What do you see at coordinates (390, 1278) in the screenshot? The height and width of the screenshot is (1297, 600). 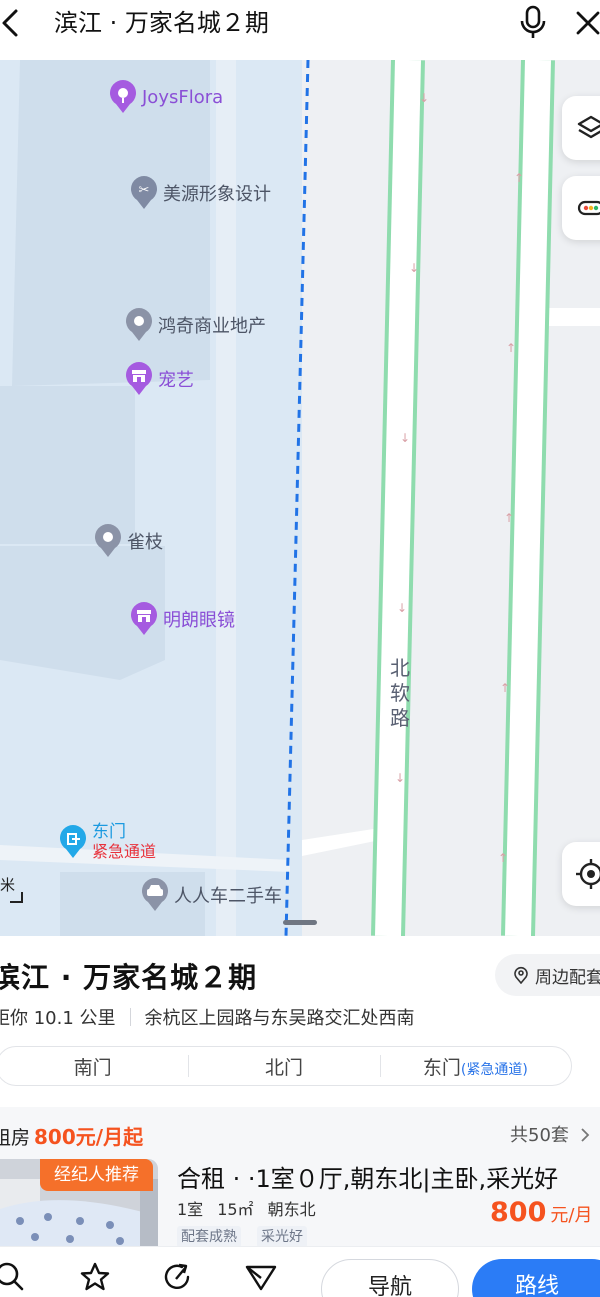 I see `navigate-button: 导航` at bounding box center [390, 1278].